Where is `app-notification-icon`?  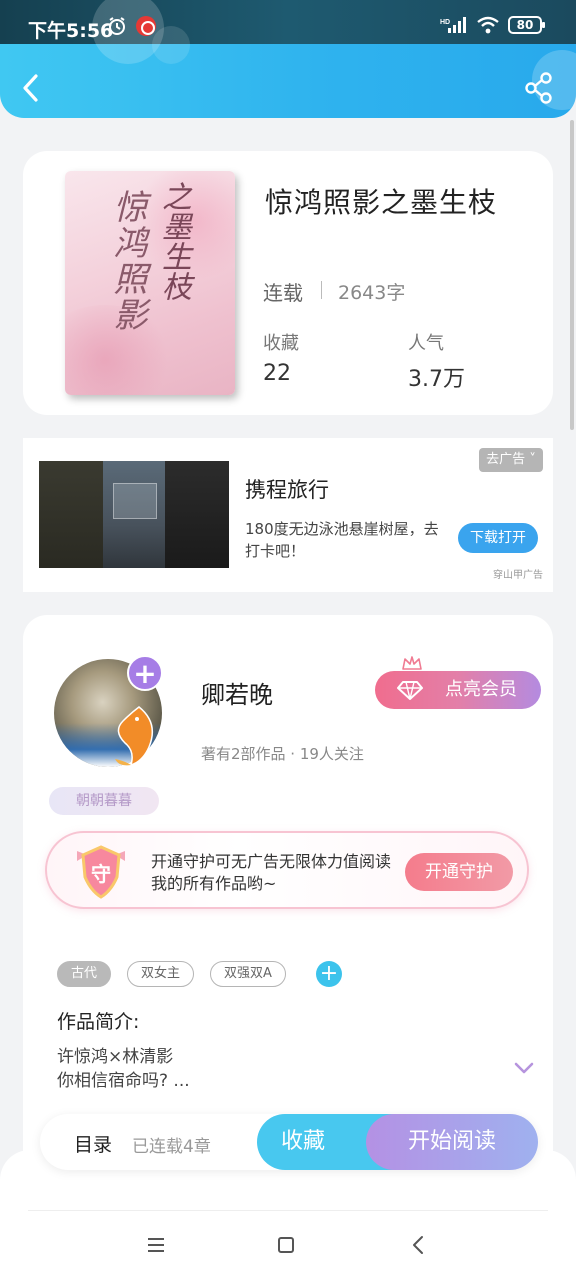
app-notification-icon is located at coordinates (146, 26).